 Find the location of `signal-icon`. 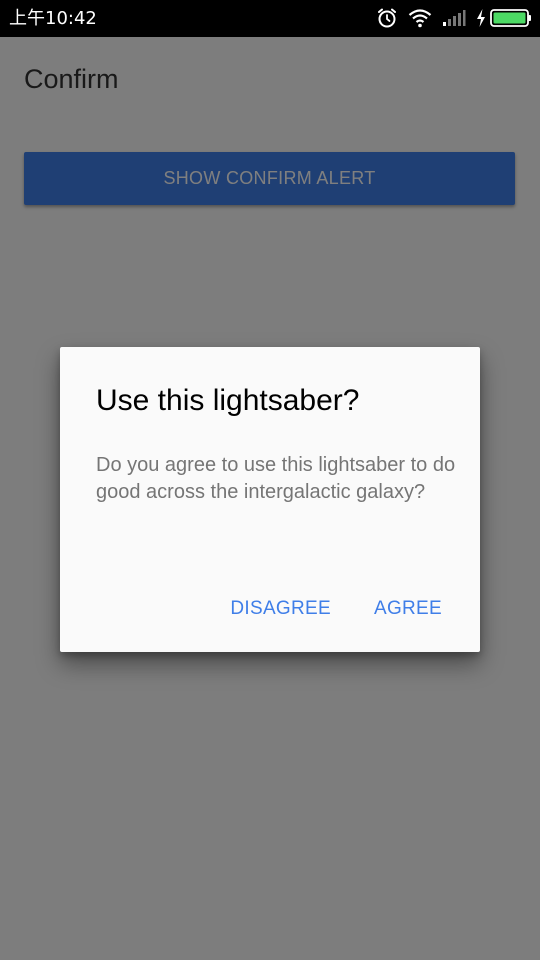

signal-icon is located at coordinates (454, 18).